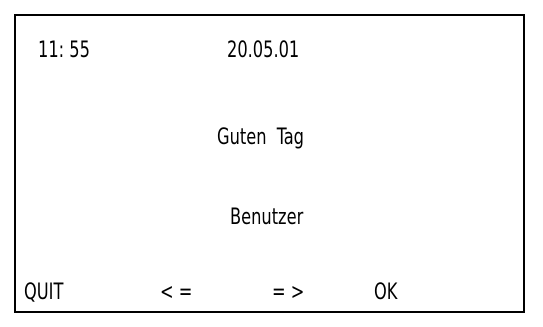 This screenshot has width=543, height=327. What do you see at coordinates (260, 137) in the screenshot?
I see `greeting-text: Guten Tag` at bounding box center [260, 137].